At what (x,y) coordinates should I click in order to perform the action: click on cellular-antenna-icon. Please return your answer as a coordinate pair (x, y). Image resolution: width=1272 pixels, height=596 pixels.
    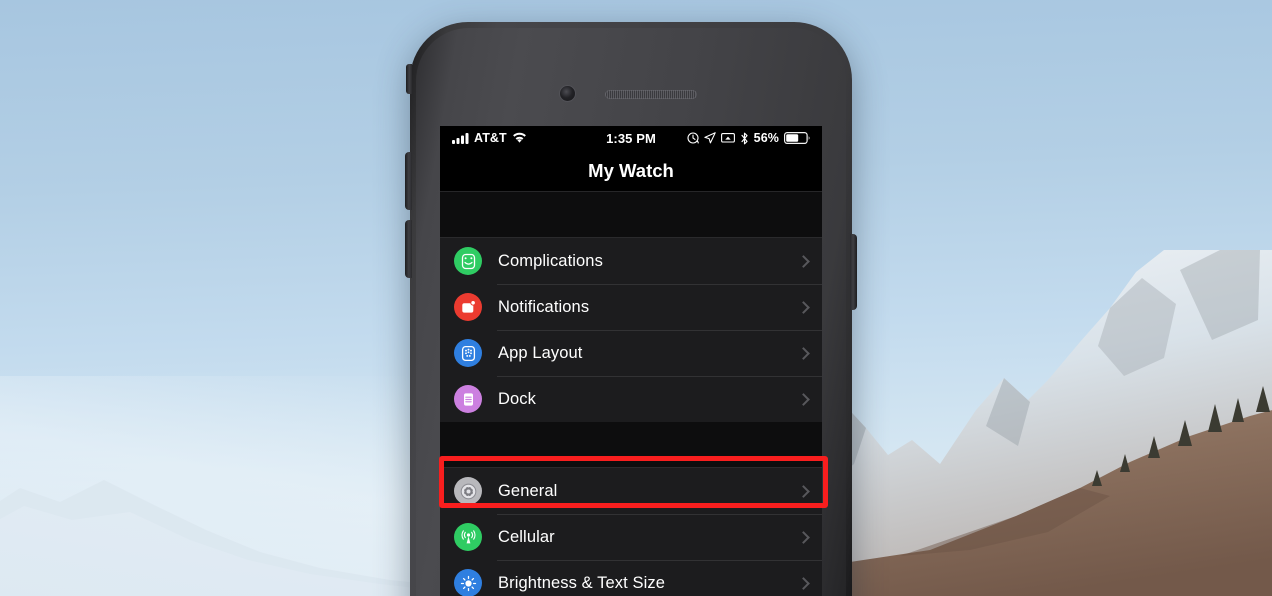
    Looking at the image, I should click on (468, 537).